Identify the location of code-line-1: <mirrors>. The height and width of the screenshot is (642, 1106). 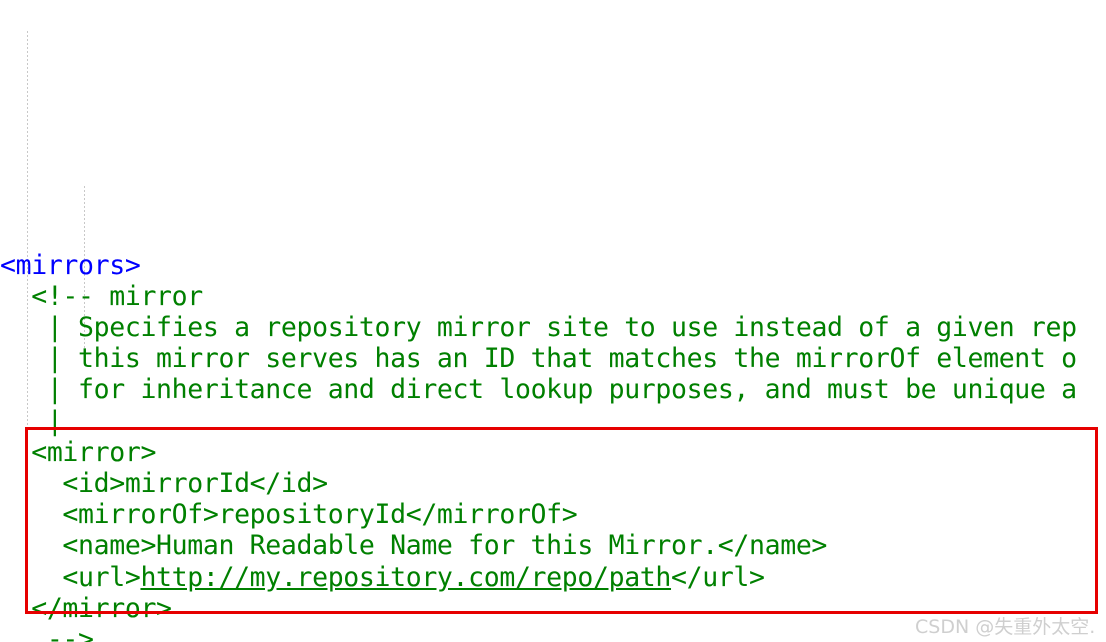
(553, 265).